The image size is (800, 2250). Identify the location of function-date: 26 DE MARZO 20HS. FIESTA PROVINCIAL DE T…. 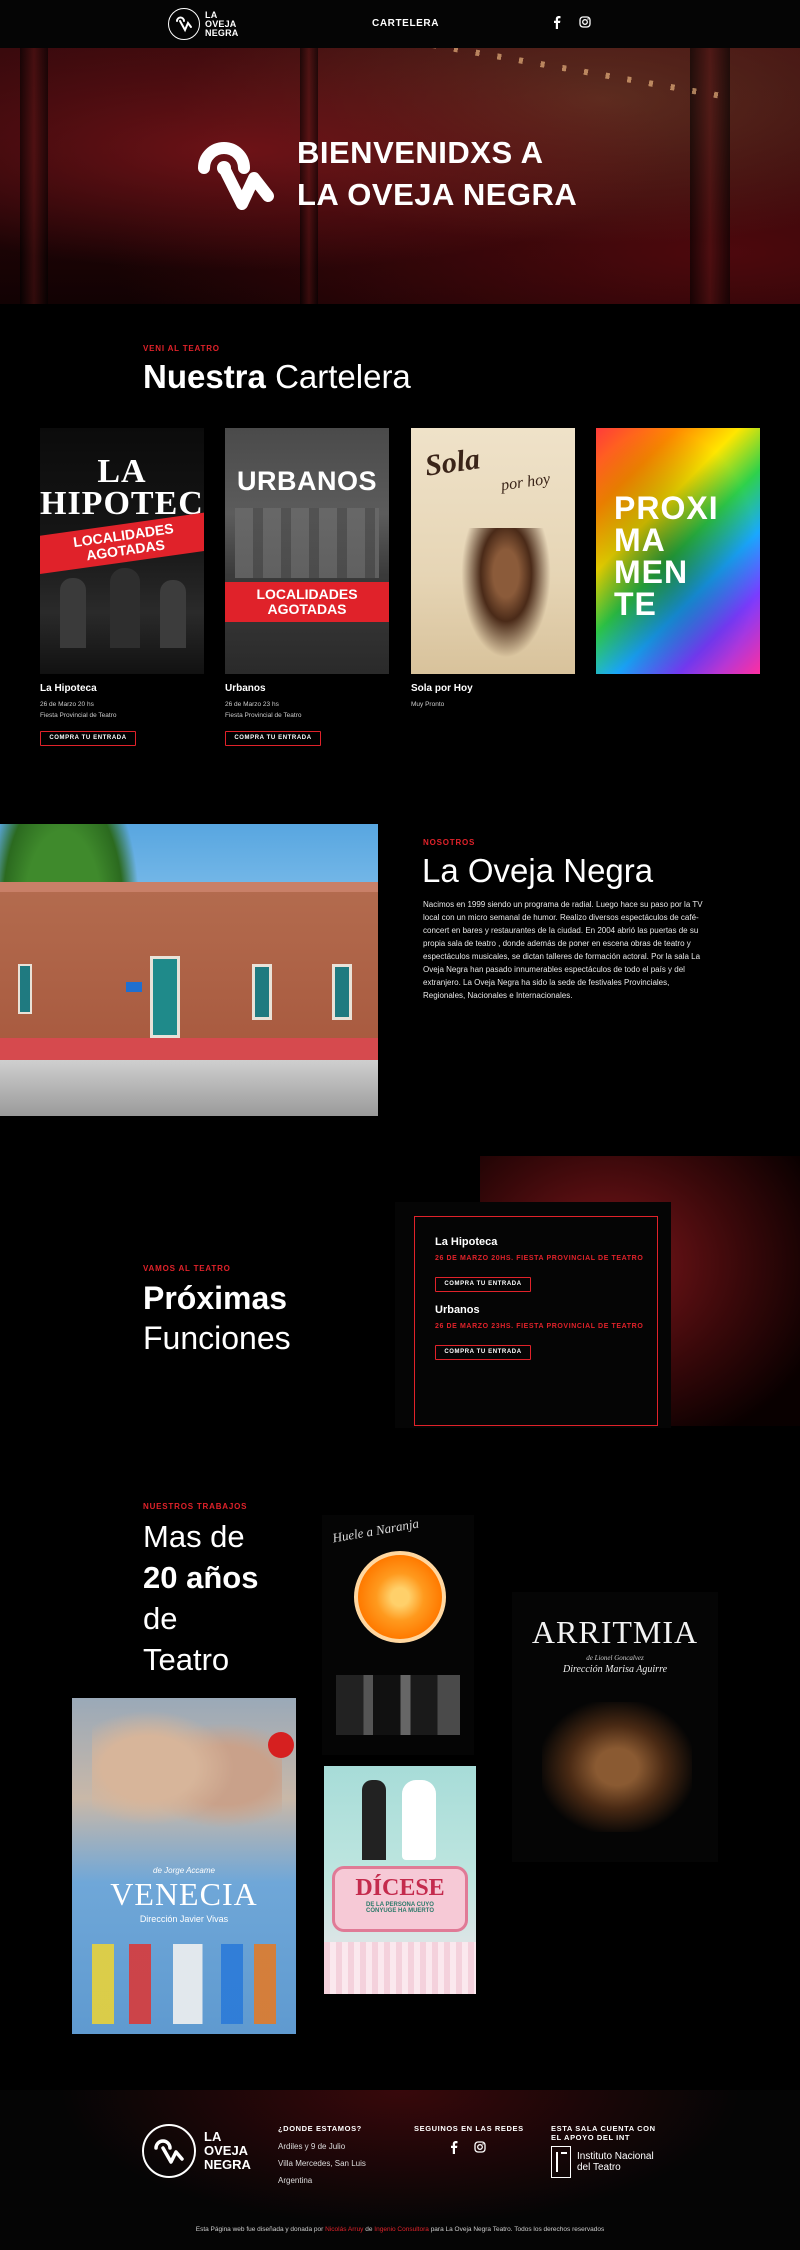
(539, 1258).